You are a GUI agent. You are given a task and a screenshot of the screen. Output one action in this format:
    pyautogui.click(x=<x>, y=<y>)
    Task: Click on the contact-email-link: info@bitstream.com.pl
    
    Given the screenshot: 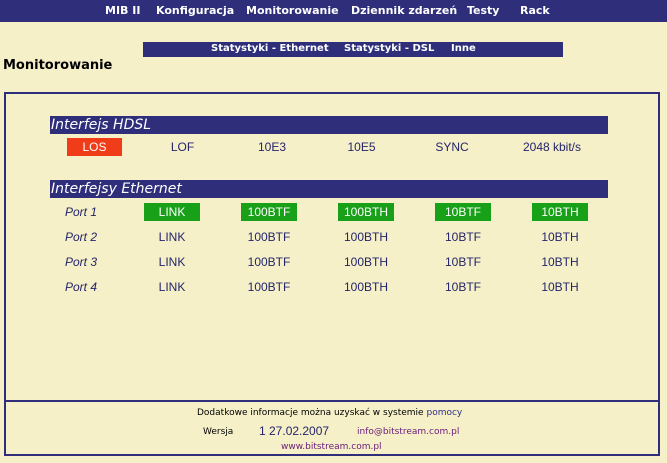 What is the action you would take?
    pyautogui.click(x=408, y=432)
    